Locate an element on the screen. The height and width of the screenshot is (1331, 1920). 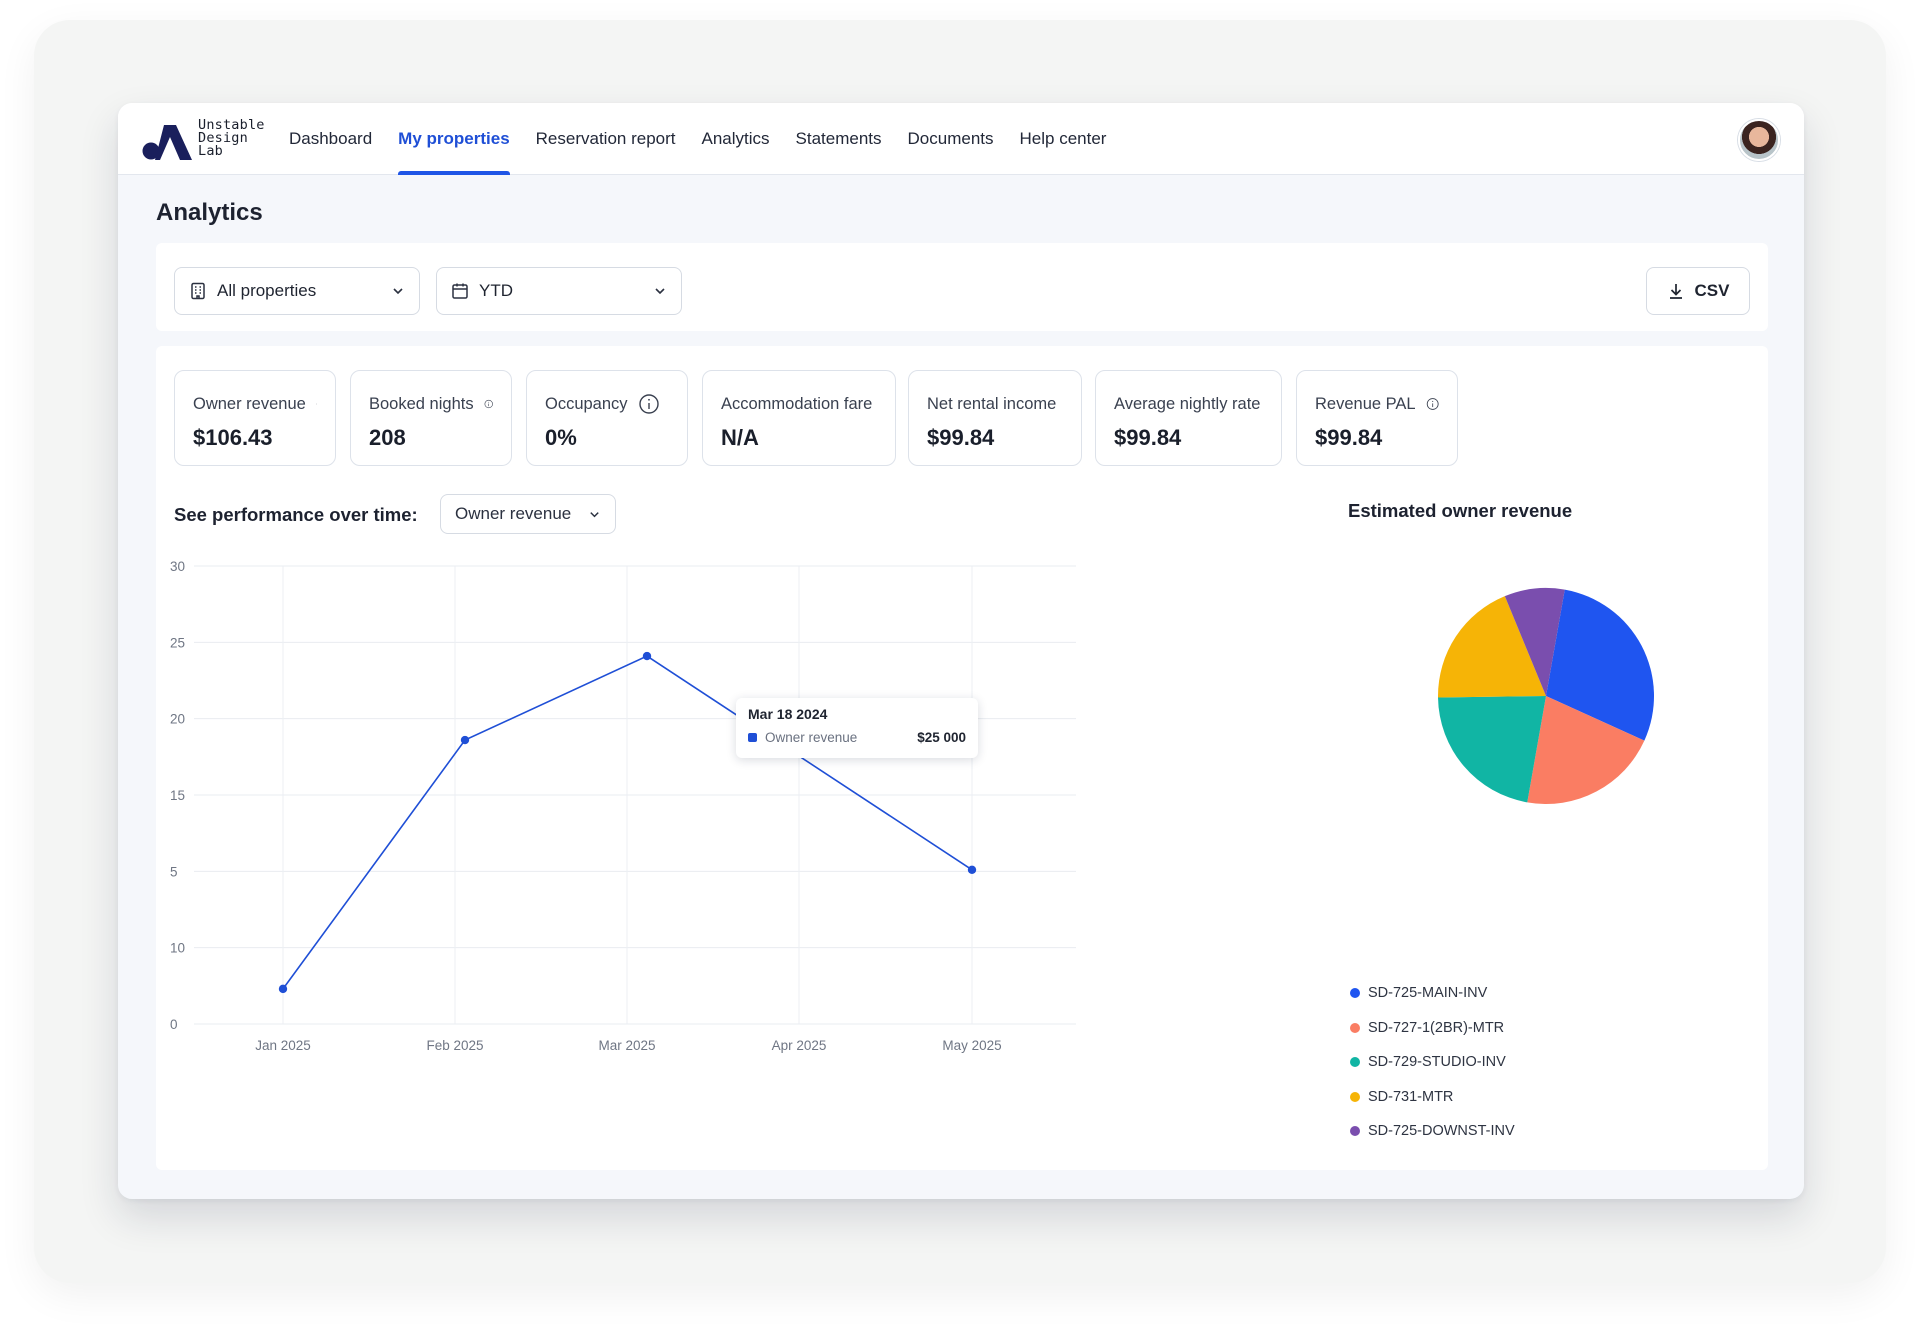
csv-button-label: CSV is located at coordinates (1712, 290).